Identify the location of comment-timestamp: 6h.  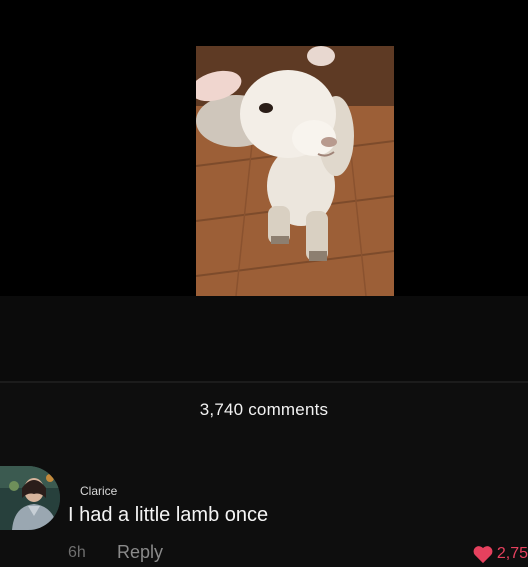
(77, 552).